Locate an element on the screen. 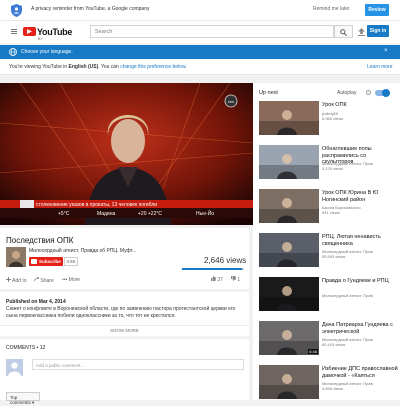 Image resolution: width=400 pixels, height=406 pixels. show-more-button: SHOW MORE is located at coordinates (124, 329).